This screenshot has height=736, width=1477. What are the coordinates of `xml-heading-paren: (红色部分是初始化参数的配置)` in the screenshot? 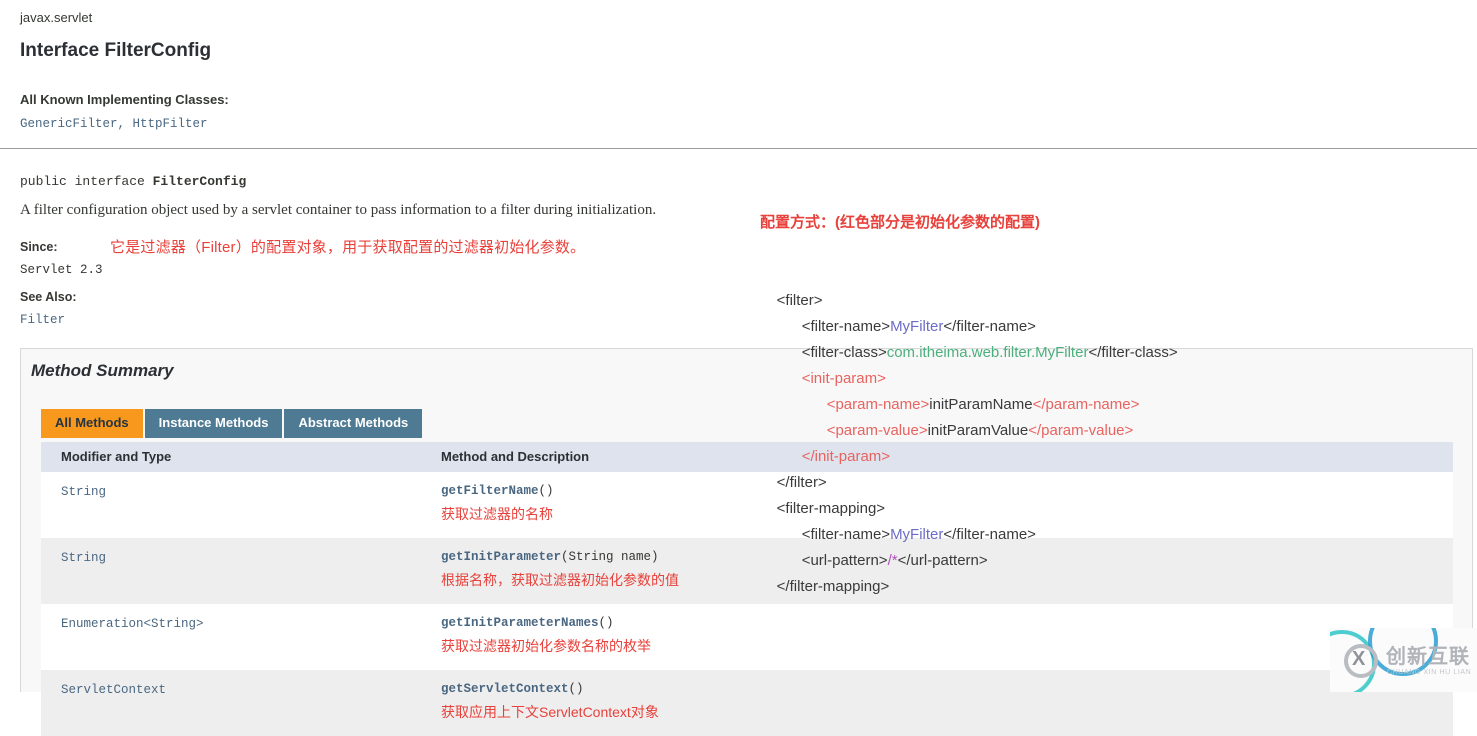 It's located at (938, 222).